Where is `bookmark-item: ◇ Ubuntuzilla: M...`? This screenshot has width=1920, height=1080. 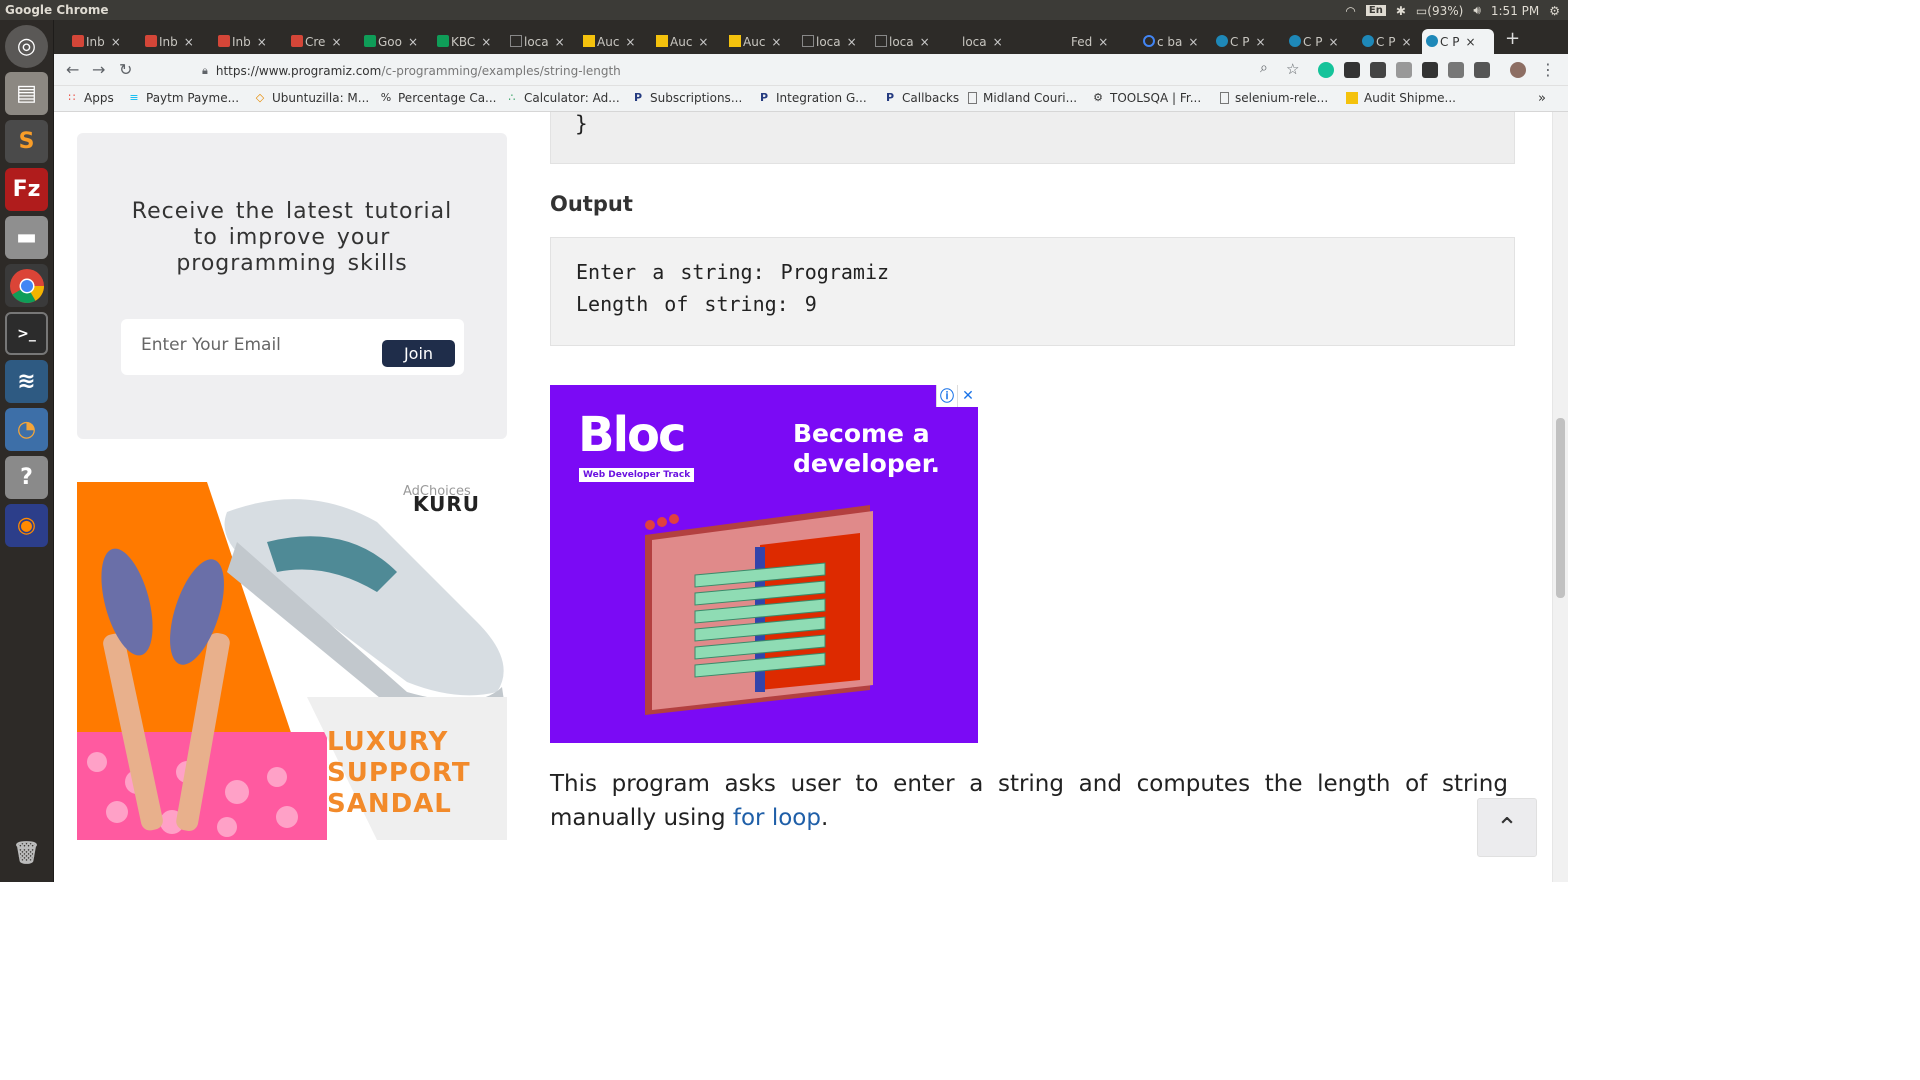
bookmark-item: ◇ Ubuntuzilla: M... is located at coordinates (311, 98).